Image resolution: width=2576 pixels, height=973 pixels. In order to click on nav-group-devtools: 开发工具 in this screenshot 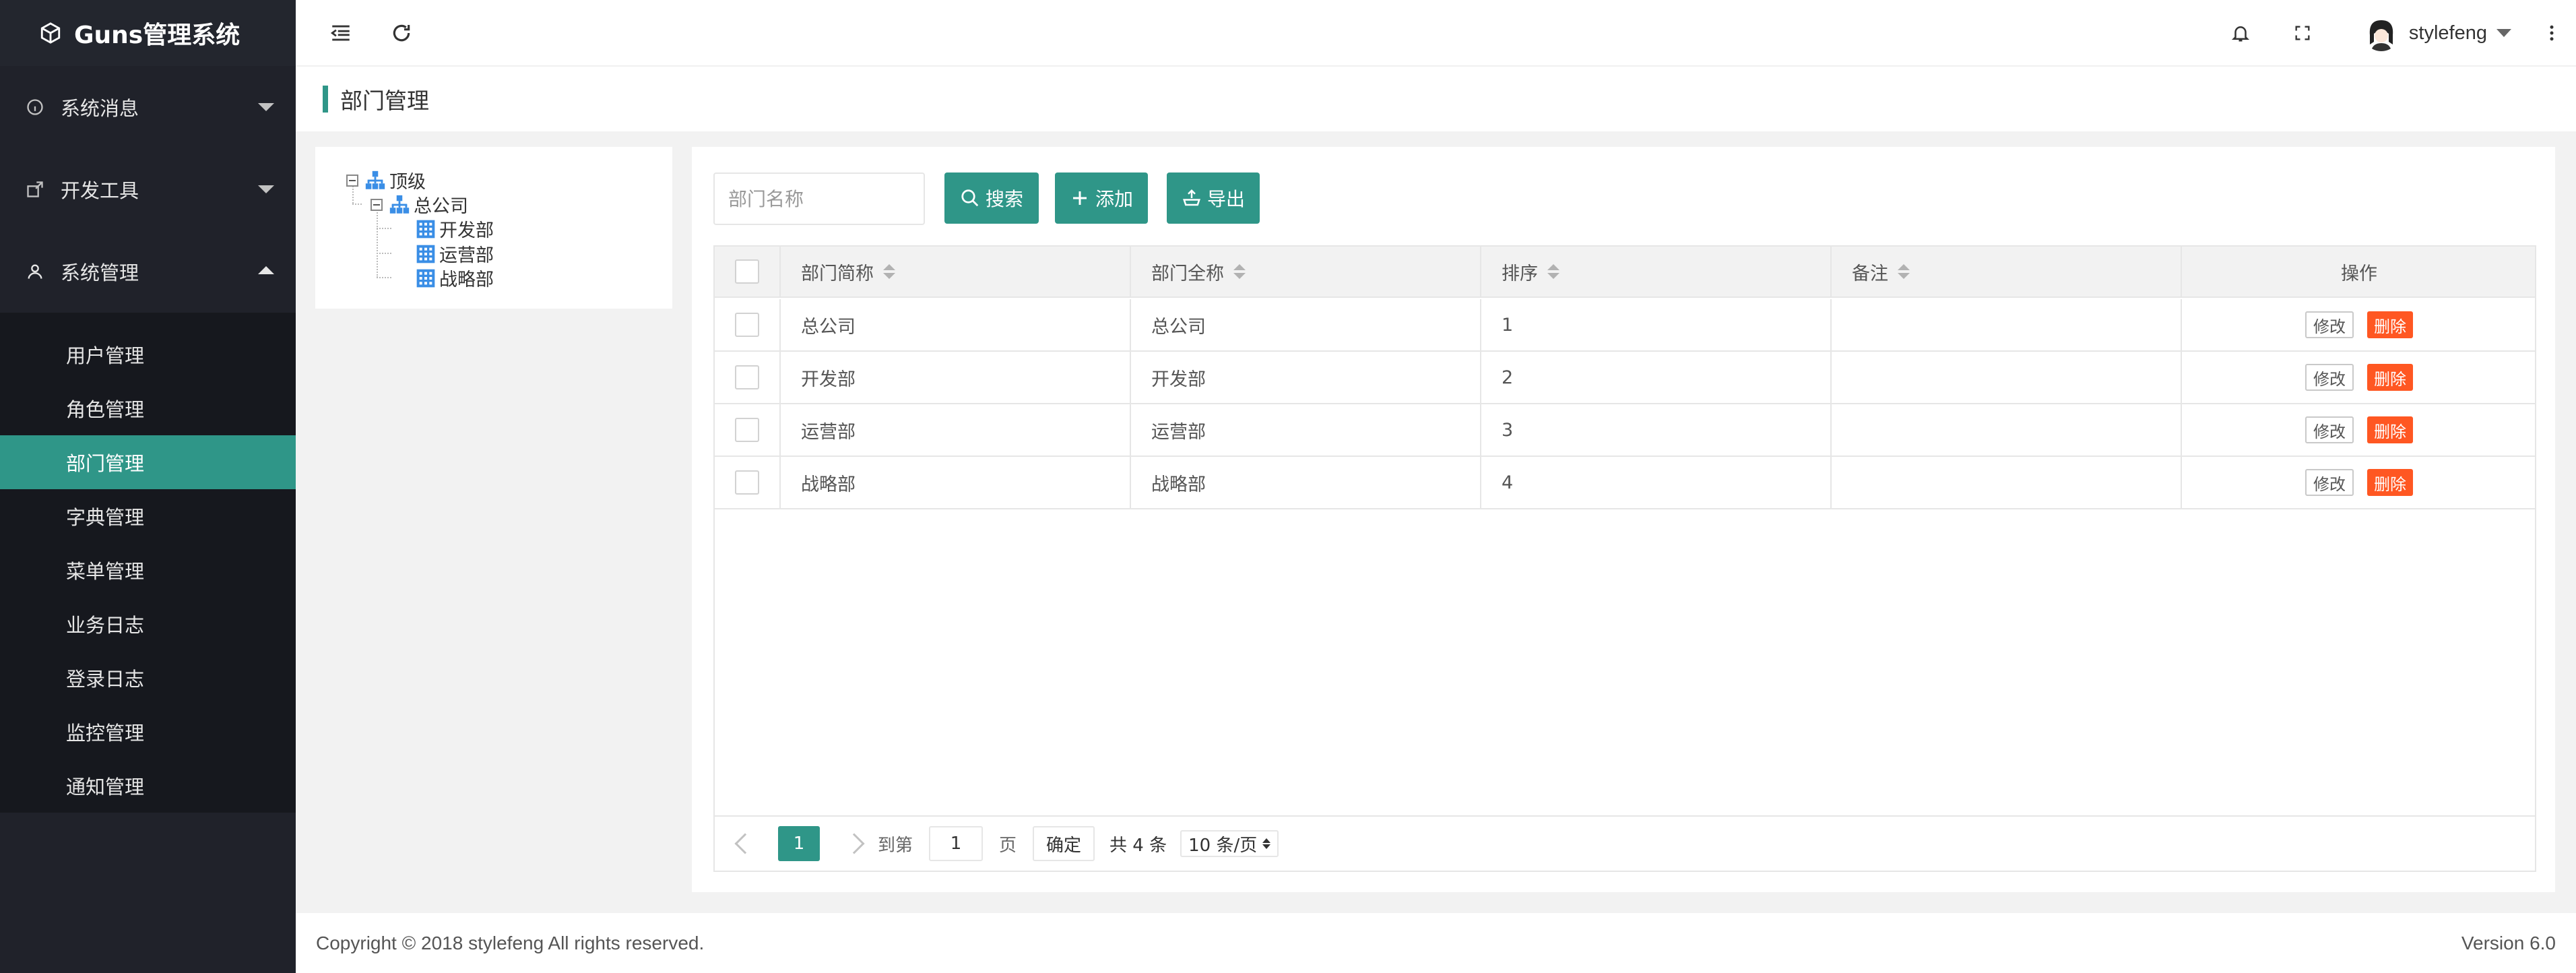, I will do `click(148, 189)`.